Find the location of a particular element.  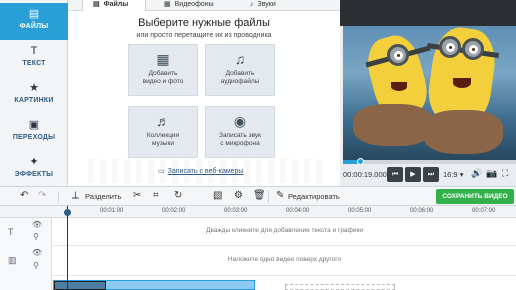

tab-files: ▤ Файлы is located at coordinates (114, 5).